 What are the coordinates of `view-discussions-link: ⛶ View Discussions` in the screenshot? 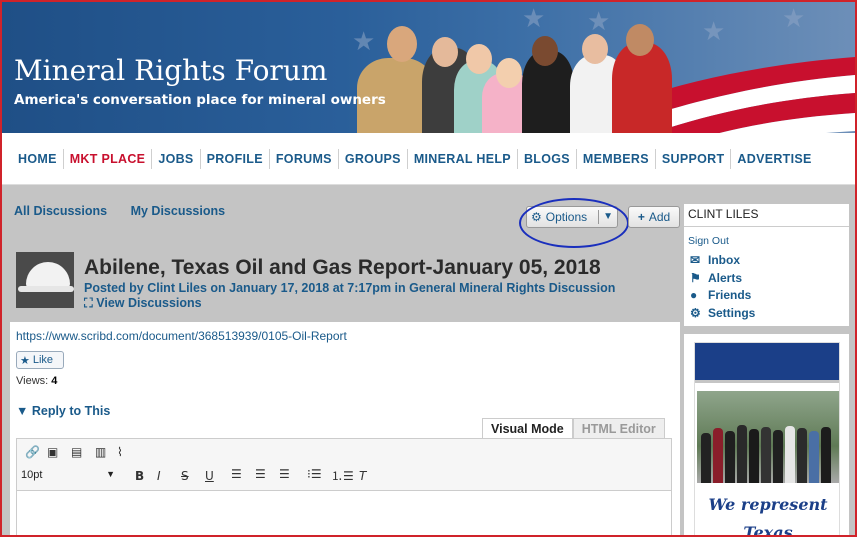 It's located at (143, 303).